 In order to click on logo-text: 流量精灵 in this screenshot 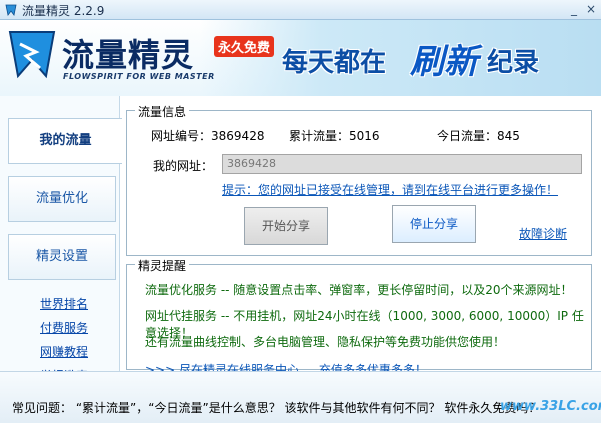, I will do `click(128, 55)`.